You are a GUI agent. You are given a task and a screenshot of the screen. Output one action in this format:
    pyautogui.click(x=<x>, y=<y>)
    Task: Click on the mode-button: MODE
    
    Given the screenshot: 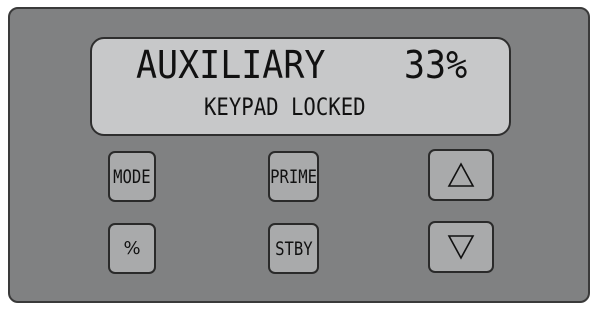 What is the action you would take?
    pyautogui.click(x=132, y=176)
    